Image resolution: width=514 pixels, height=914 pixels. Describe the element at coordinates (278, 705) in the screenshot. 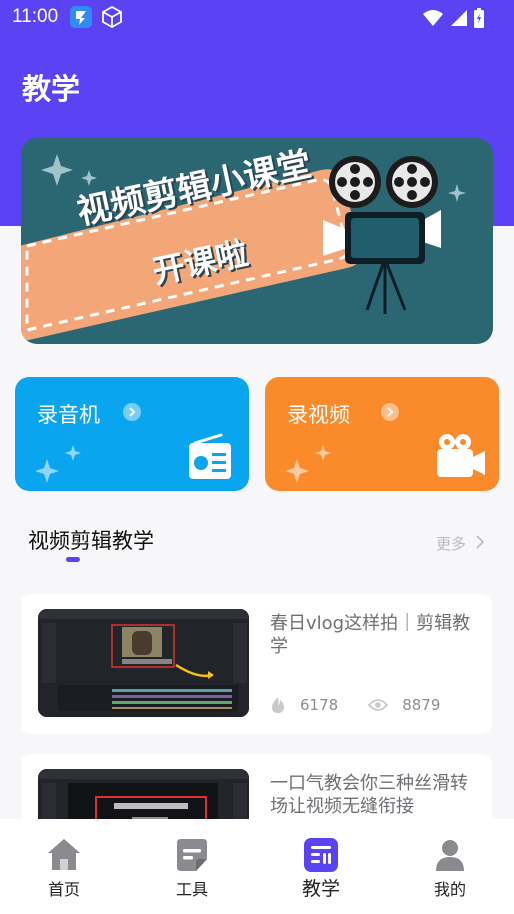

I see `flame-icon` at that location.